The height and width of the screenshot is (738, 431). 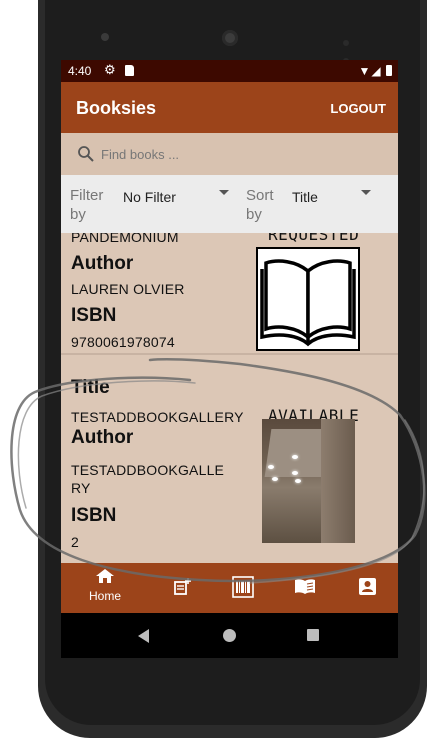 What do you see at coordinates (123, 342) in the screenshot?
I see `book-isbn: 9780061978074` at bounding box center [123, 342].